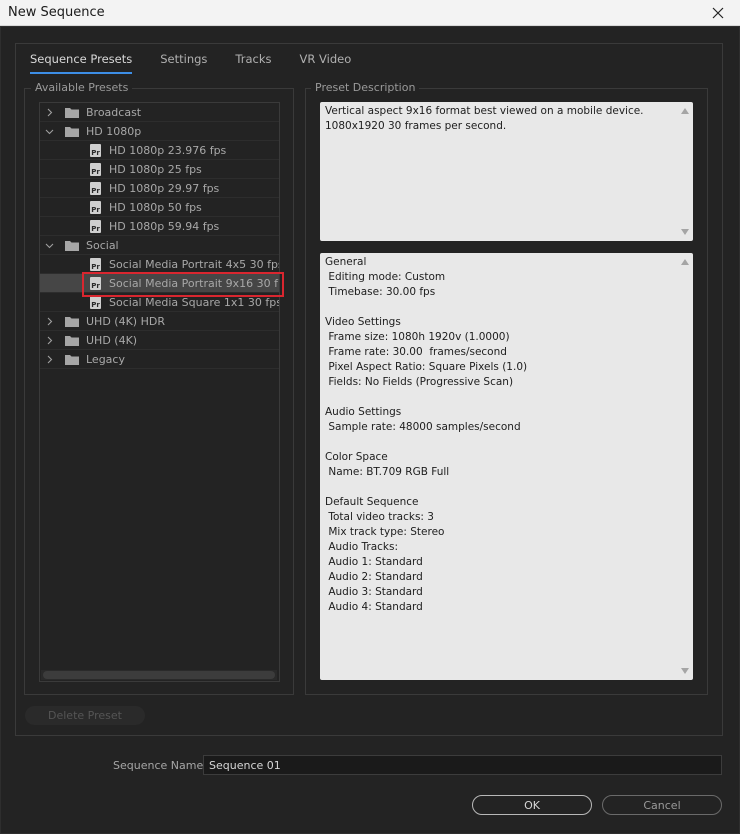  What do you see at coordinates (462, 765) in the screenshot?
I see `sequence-name-input` at bounding box center [462, 765].